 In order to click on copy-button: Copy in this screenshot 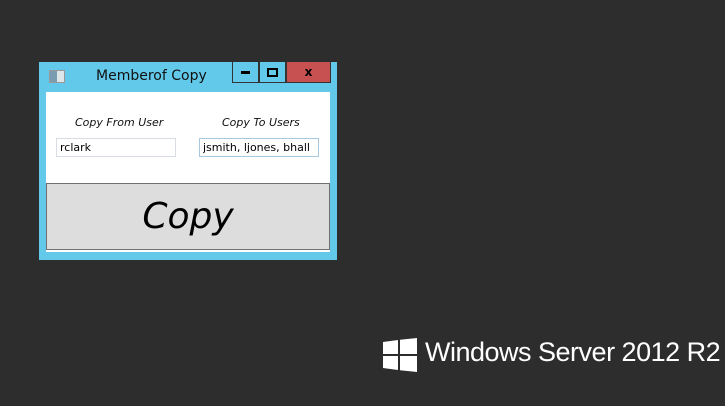, I will do `click(188, 216)`.